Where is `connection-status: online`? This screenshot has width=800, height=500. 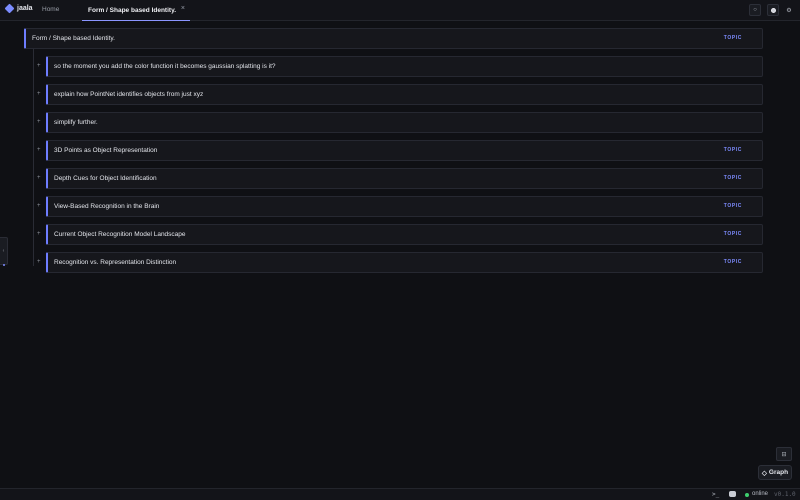 connection-status: online is located at coordinates (760, 494).